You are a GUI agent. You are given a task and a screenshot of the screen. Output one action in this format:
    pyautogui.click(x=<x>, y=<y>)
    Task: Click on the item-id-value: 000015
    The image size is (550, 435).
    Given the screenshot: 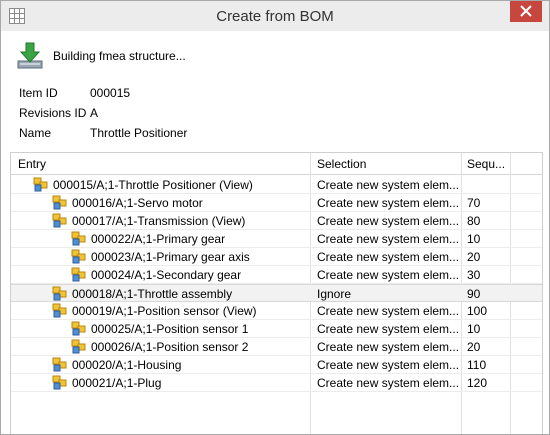 What is the action you would take?
    pyautogui.click(x=110, y=93)
    